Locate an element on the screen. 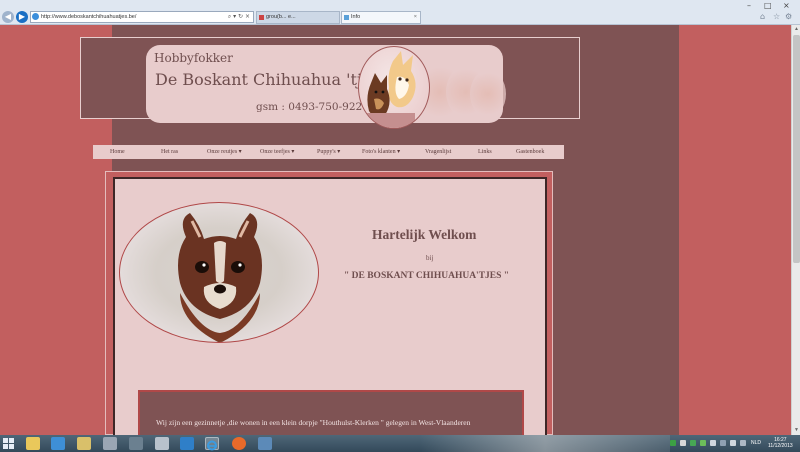 This screenshot has height=452, width=800. network-tray-icon is located at coordinates (743, 443).